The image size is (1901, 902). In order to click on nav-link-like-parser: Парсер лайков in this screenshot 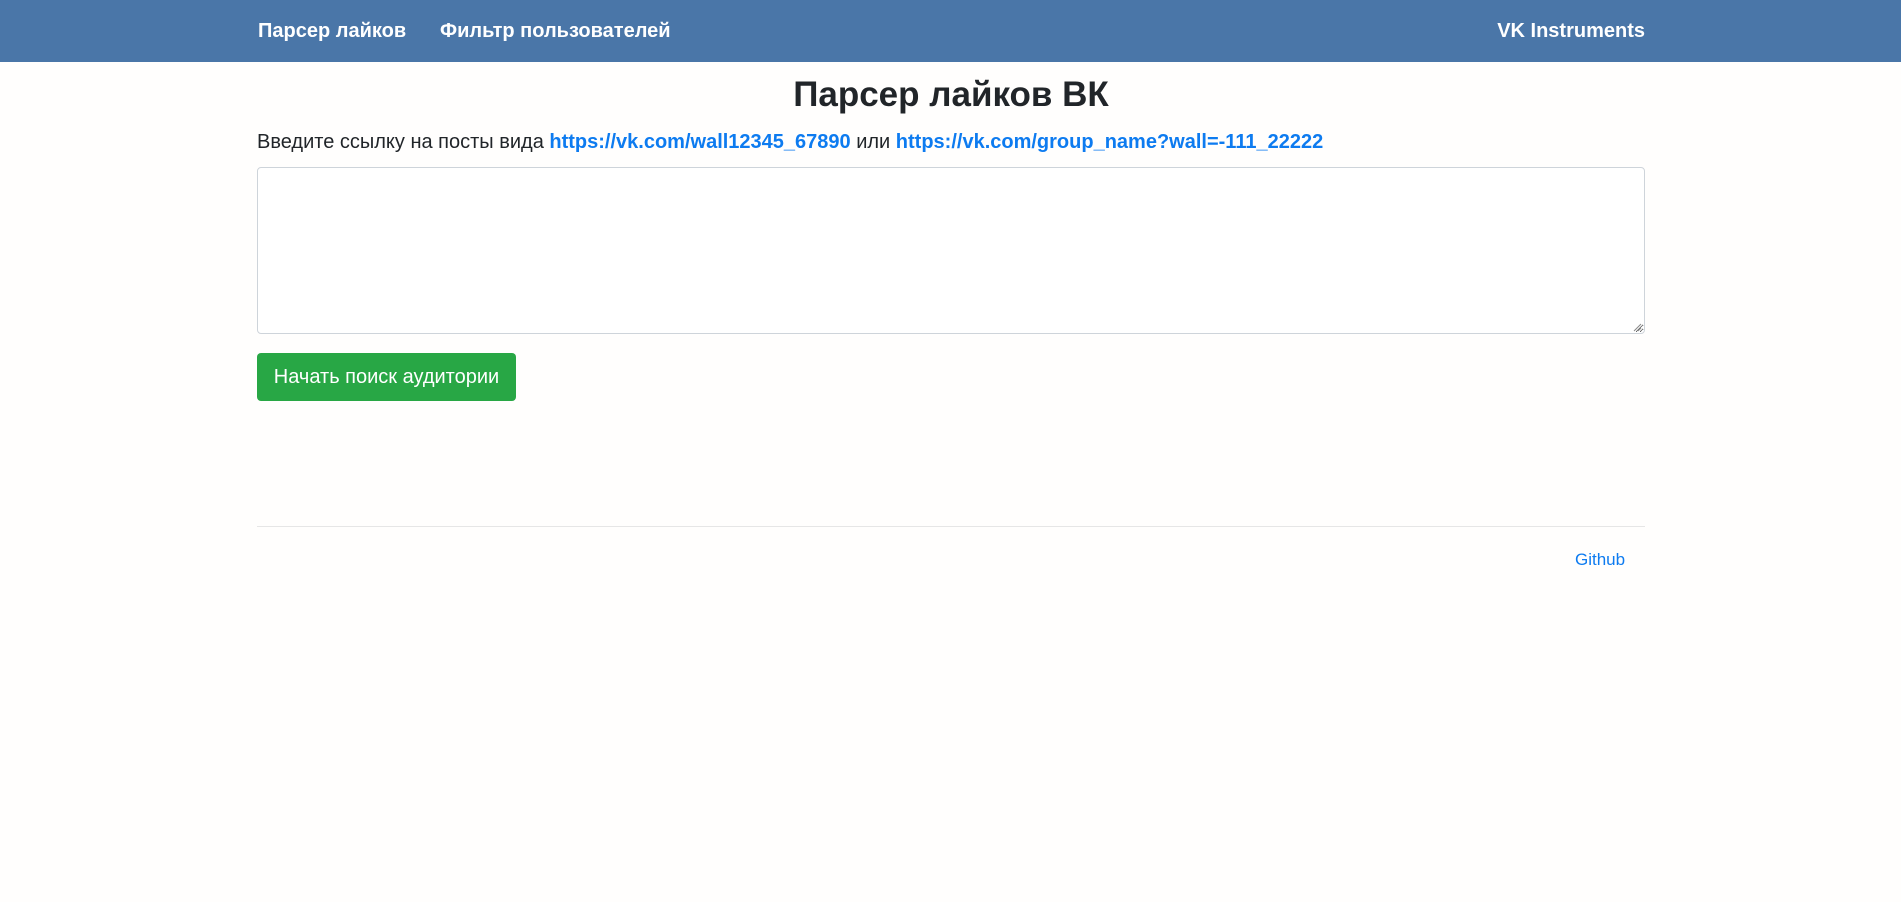, I will do `click(332, 31)`.